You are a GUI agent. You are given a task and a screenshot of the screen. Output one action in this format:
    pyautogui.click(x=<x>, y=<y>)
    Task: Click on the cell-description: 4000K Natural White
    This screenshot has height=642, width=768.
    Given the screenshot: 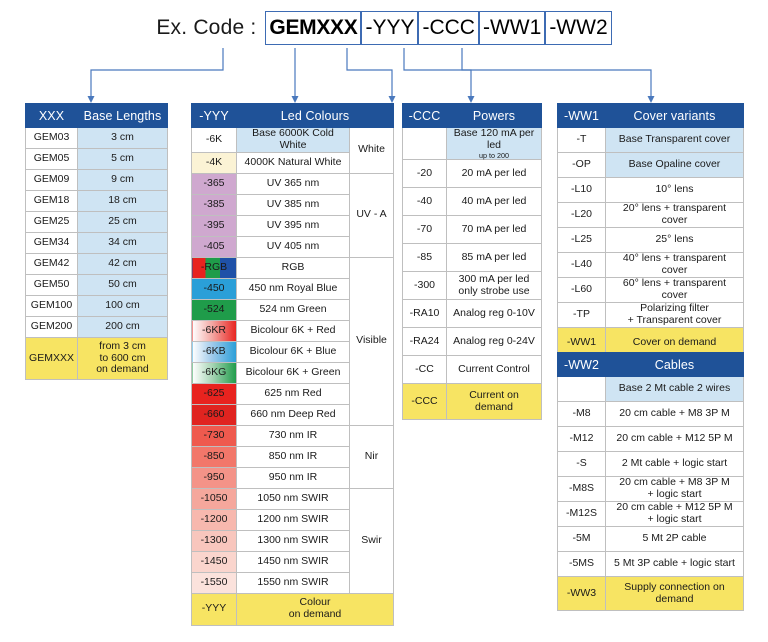 What is the action you would take?
    pyautogui.click(x=293, y=162)
    